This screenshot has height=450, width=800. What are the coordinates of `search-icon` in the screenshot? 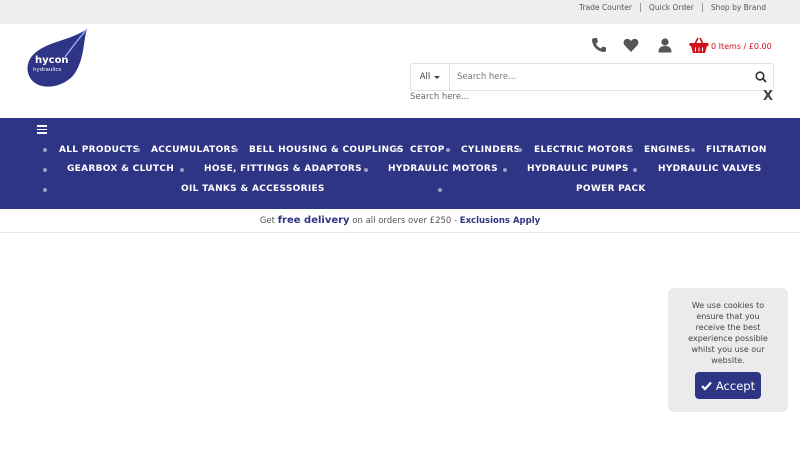 It's located at (761, 77).